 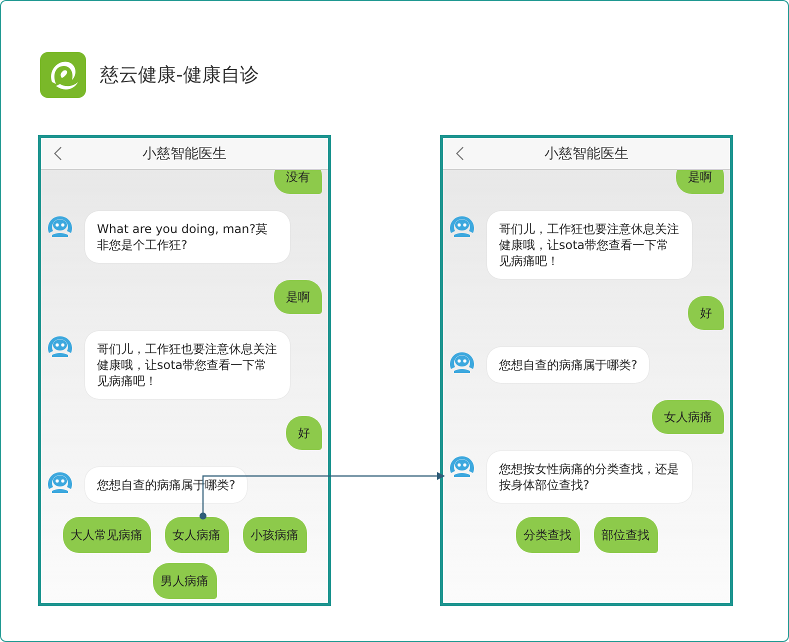 What do you see at coordinates (184, 581) in the screenshot?
I see `option-button: 男人病痛` at bounding box center [184, 581].